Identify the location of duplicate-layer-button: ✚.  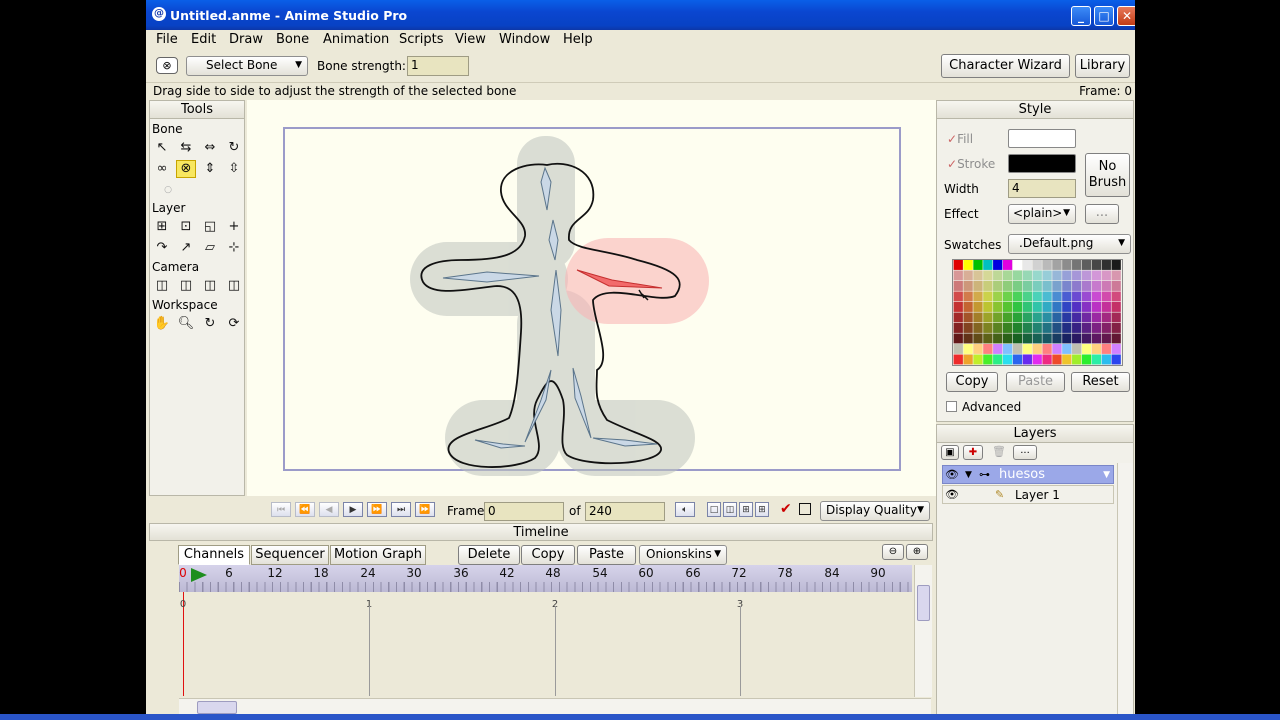
(973, 452).